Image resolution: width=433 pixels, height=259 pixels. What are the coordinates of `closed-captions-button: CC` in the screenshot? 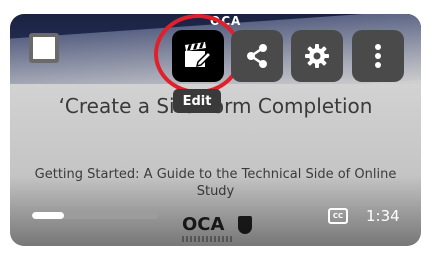 It's located at (338, 216).